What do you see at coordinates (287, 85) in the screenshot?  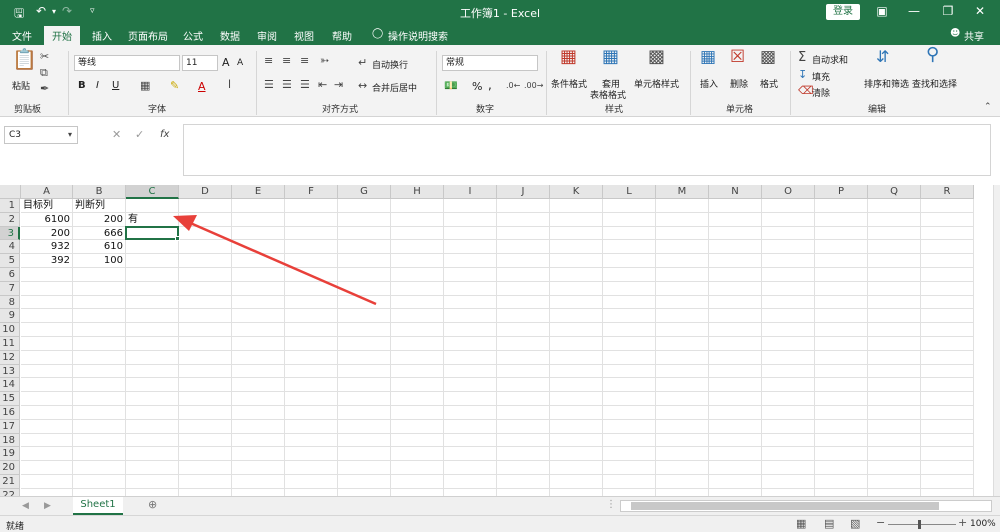 I see `align-center-icon: ☰` at bounding box center [287, 85].